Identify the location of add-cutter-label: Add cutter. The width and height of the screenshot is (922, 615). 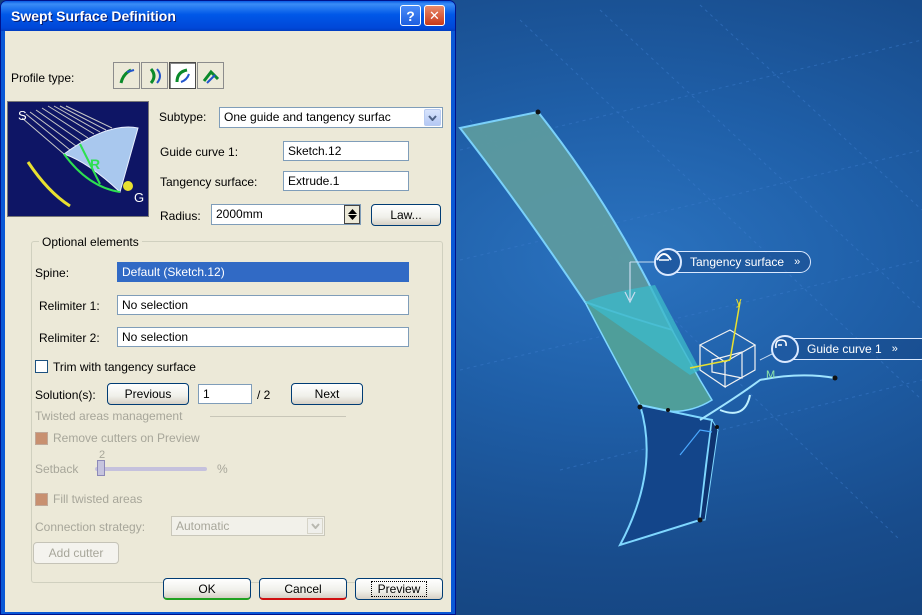
(76, 553).